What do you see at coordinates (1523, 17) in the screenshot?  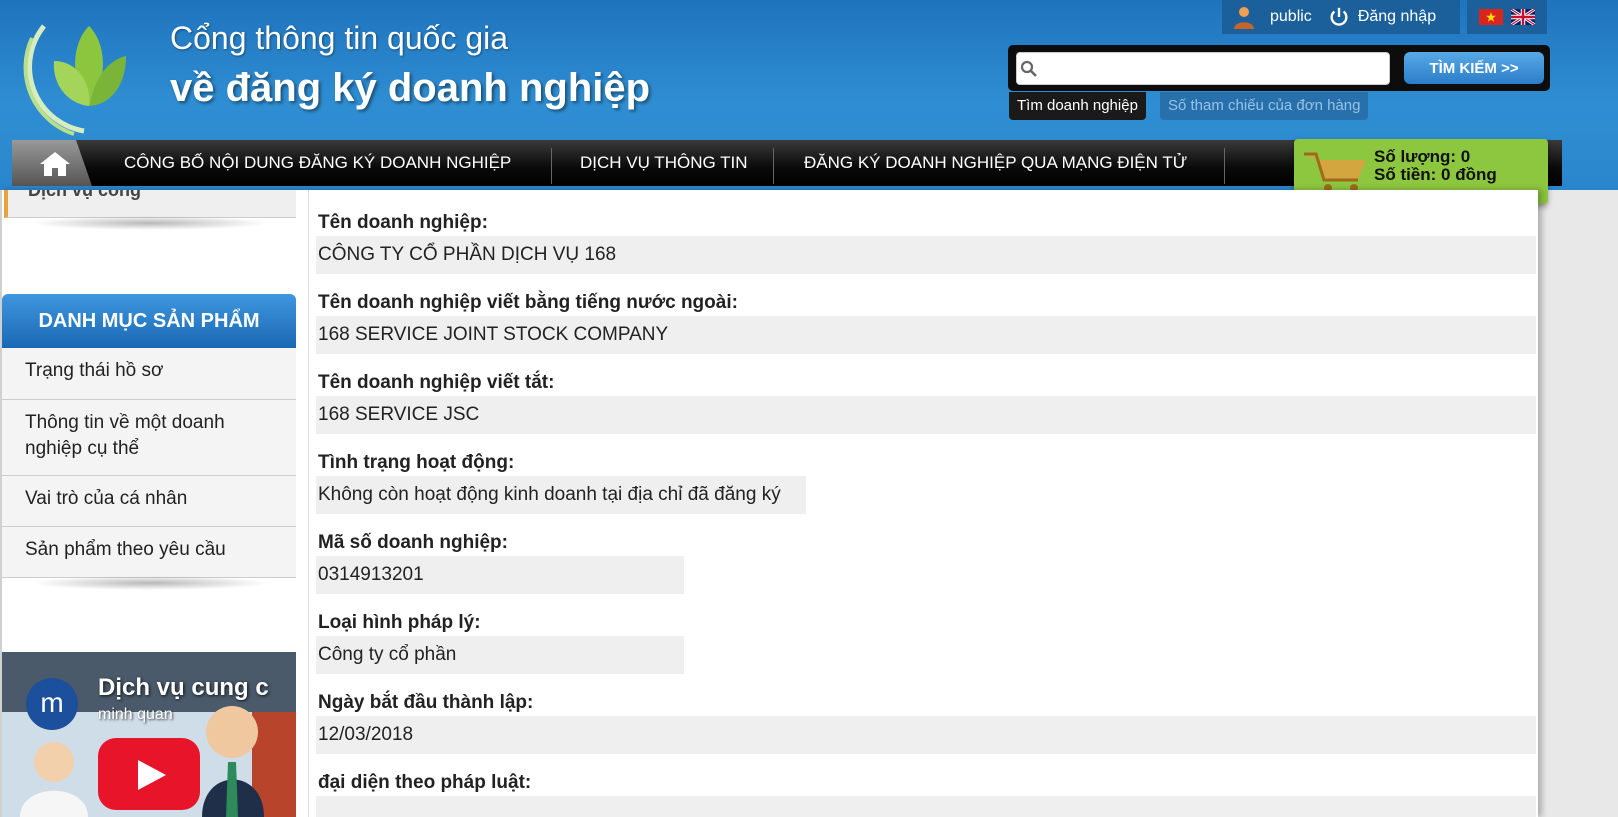 I see `uk-flag-icon` at bounding box center [1523, 17].